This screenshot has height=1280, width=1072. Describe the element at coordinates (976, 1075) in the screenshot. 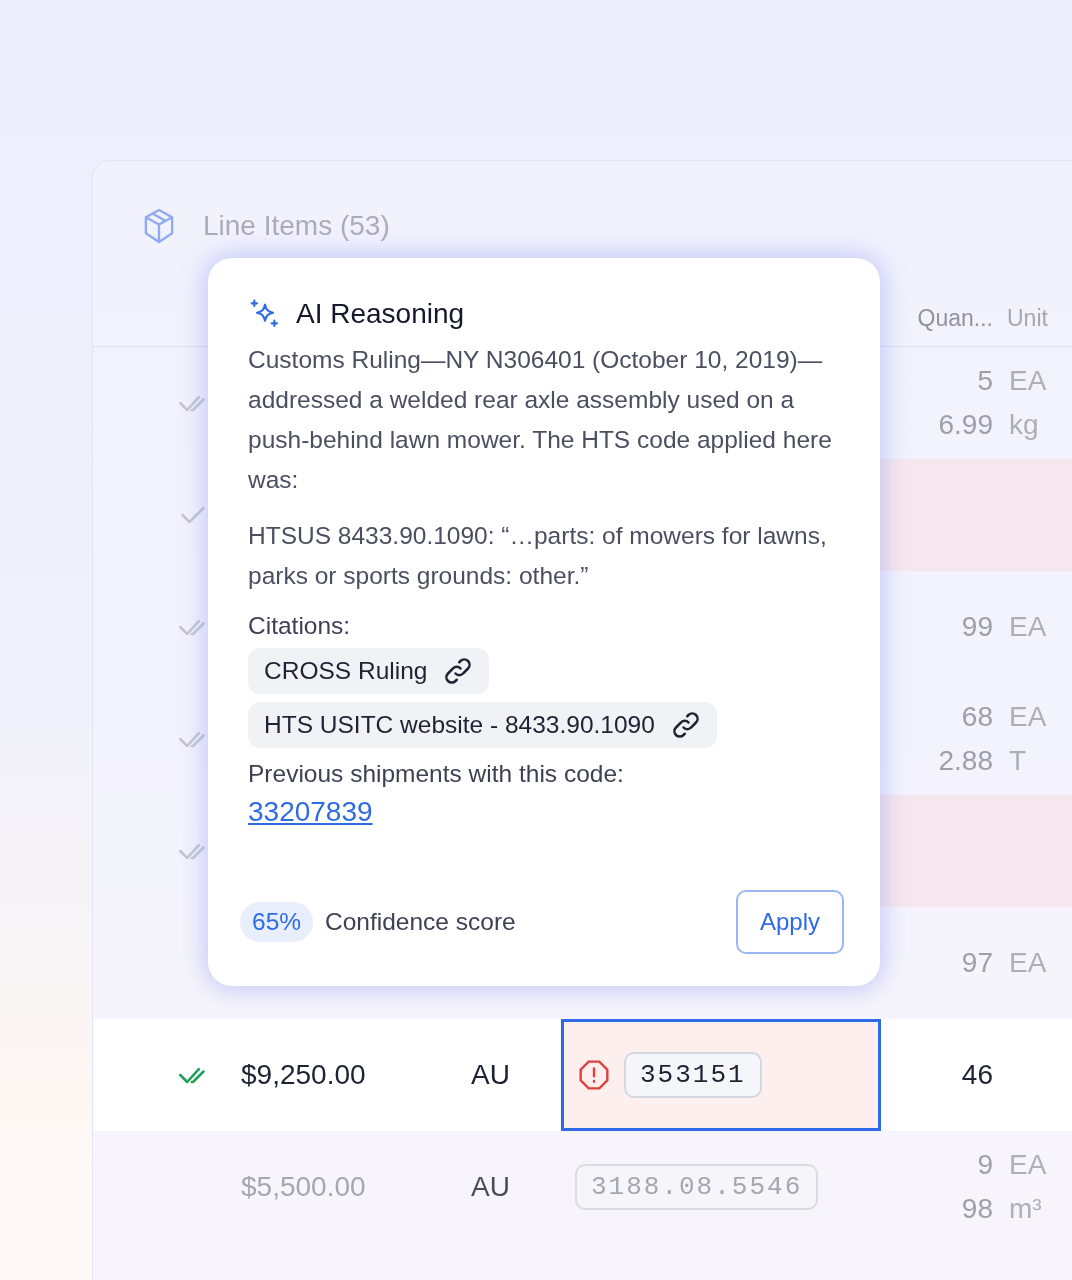

I see `quantity-text: 46` at that location.